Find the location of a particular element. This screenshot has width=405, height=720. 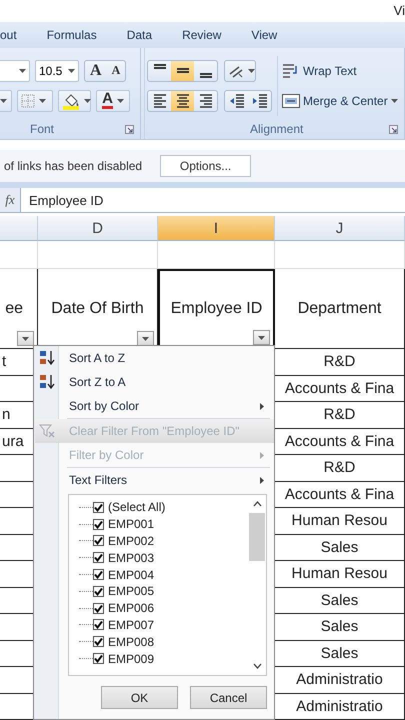

header-text: ee is located at coordinates (14, 309).